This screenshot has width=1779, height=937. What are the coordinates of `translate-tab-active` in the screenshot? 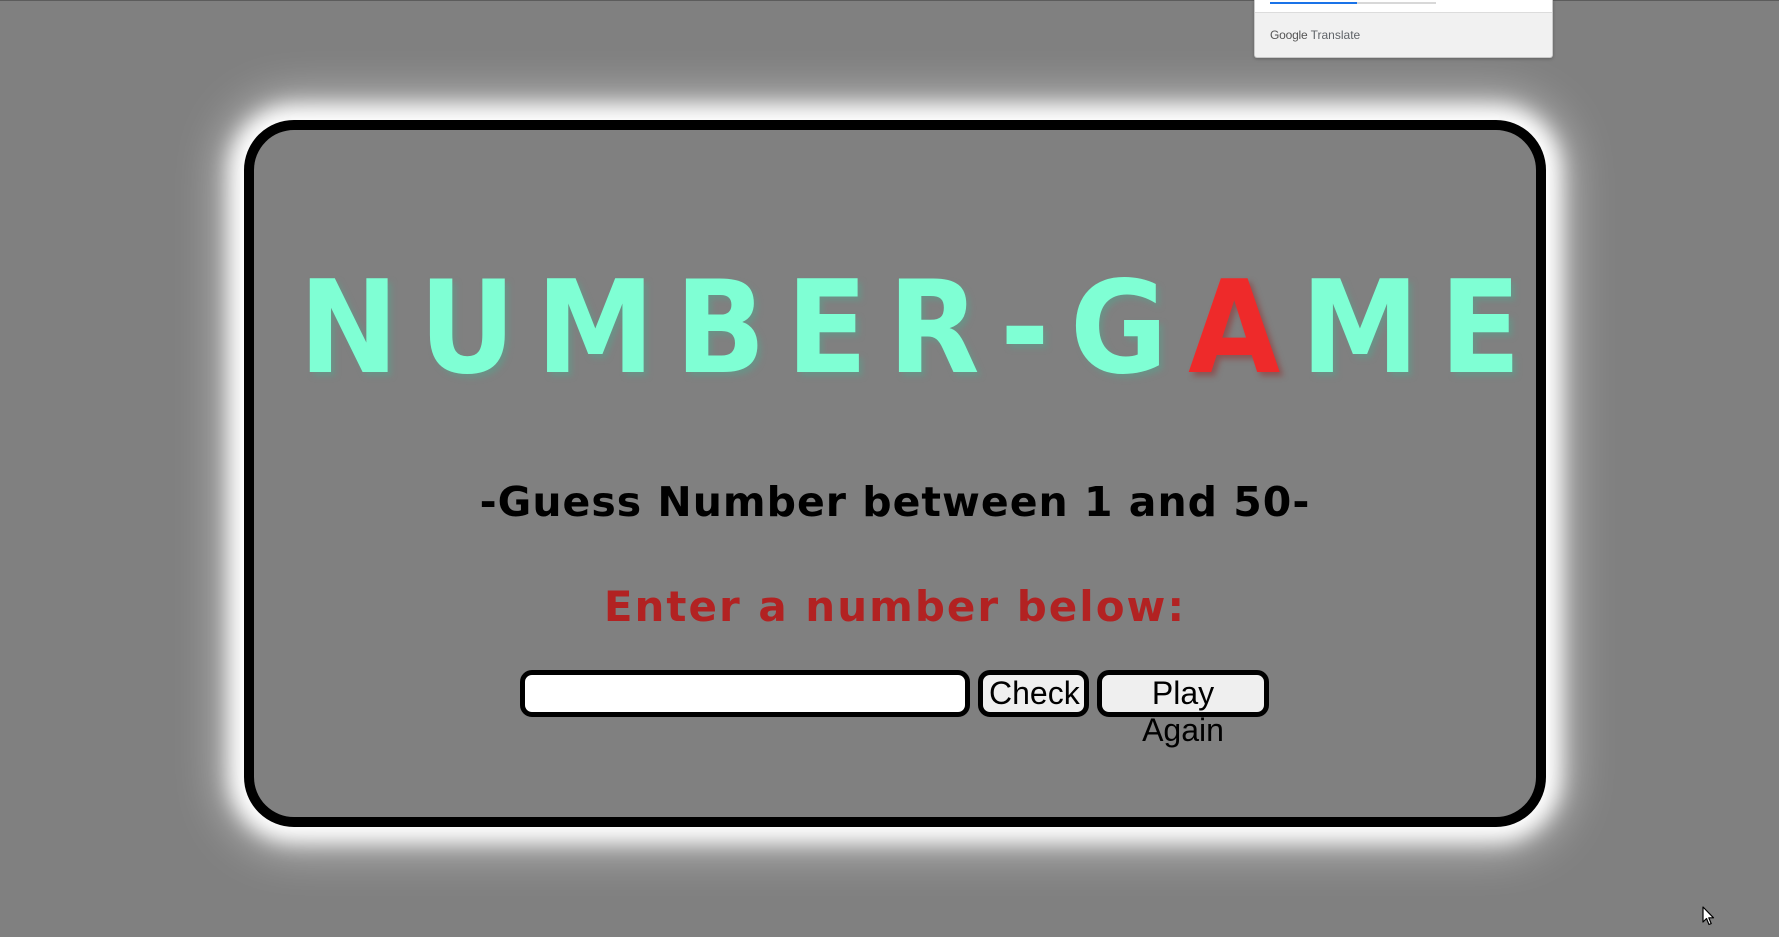 It's located at (1313, 3).